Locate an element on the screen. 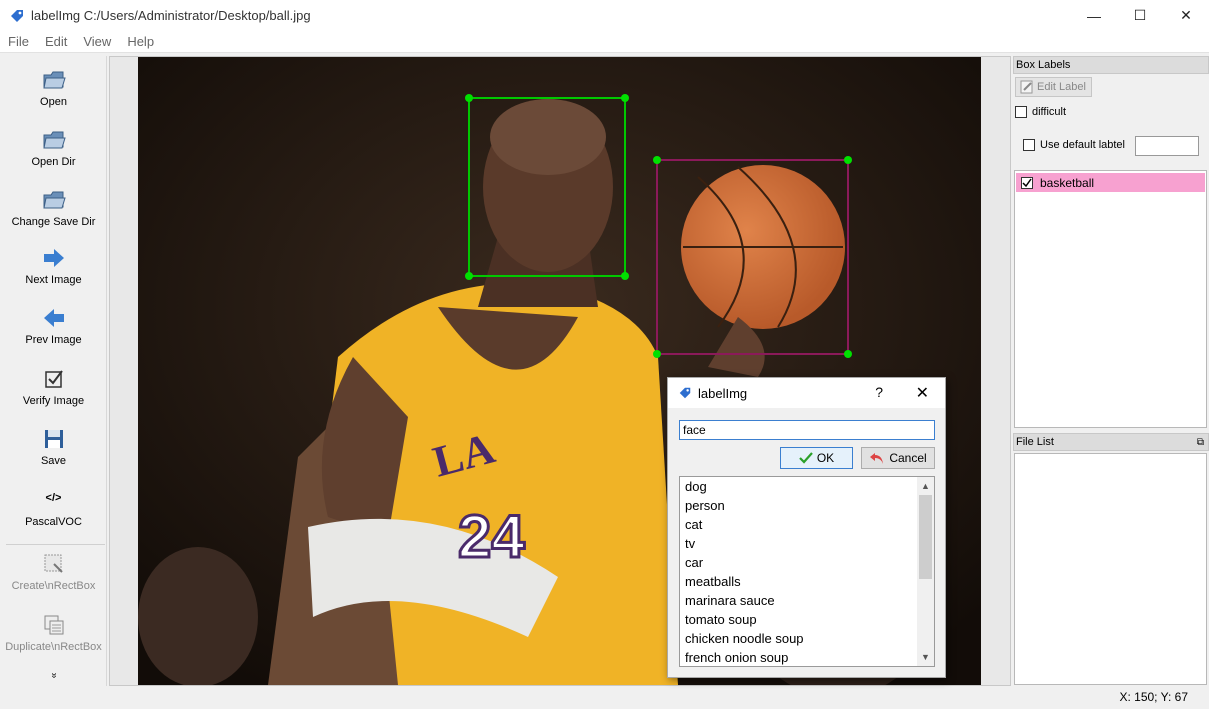 This screenshot has width=1209, height=709. save-label: Save is located at coordinates (53, 461).